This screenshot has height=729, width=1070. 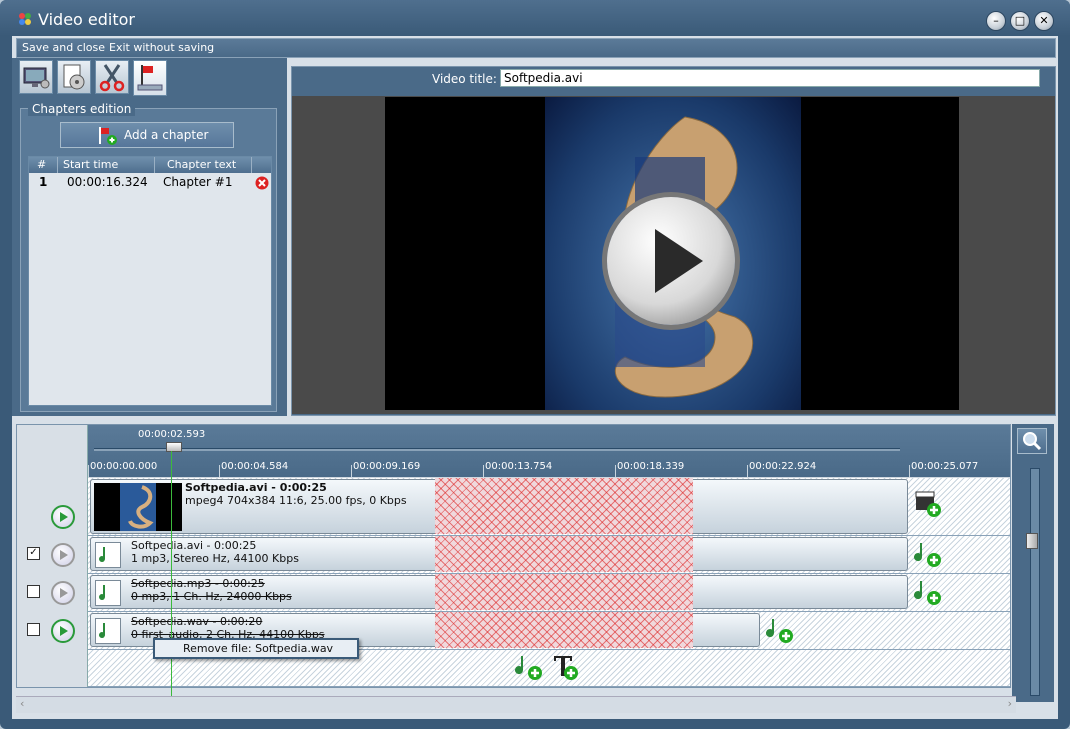 What do you see at coordinates (41, 164) in the screenshot?
I see `col-num-header: #` at bounding box center [41, 164].